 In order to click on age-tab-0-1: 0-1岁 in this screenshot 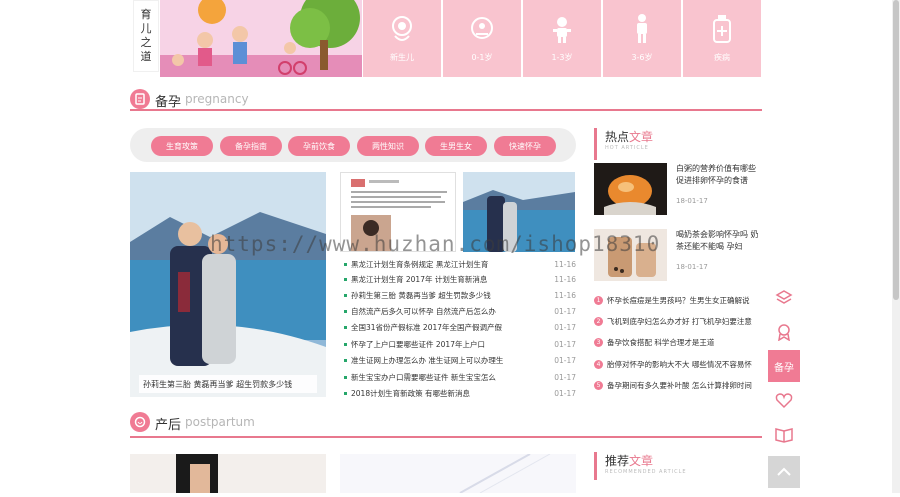, I will do `click(482, 38)`.